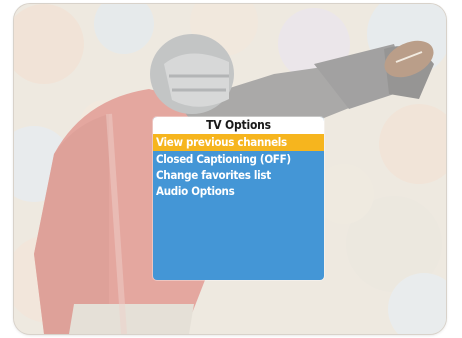 The image size is (462, 338). I want to click on menu-item-closed-captioning: Closed Captioning (OFF), so click(238, 159).